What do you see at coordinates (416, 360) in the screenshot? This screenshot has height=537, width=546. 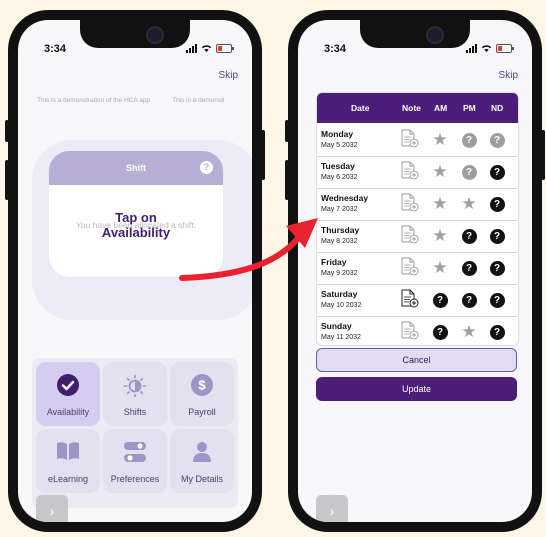 I see `cancel-button: Cancel` at bounding box center [416, 360].